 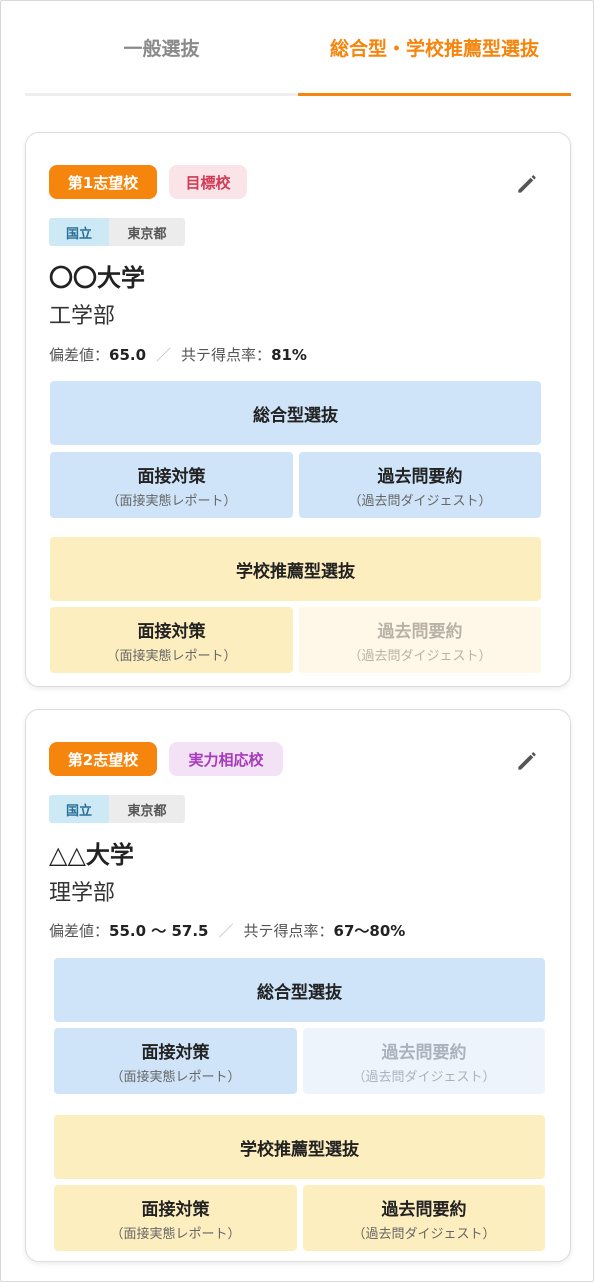 I want to click on choice-rank-badge: 第2志望校, so click(x=103, y=759).